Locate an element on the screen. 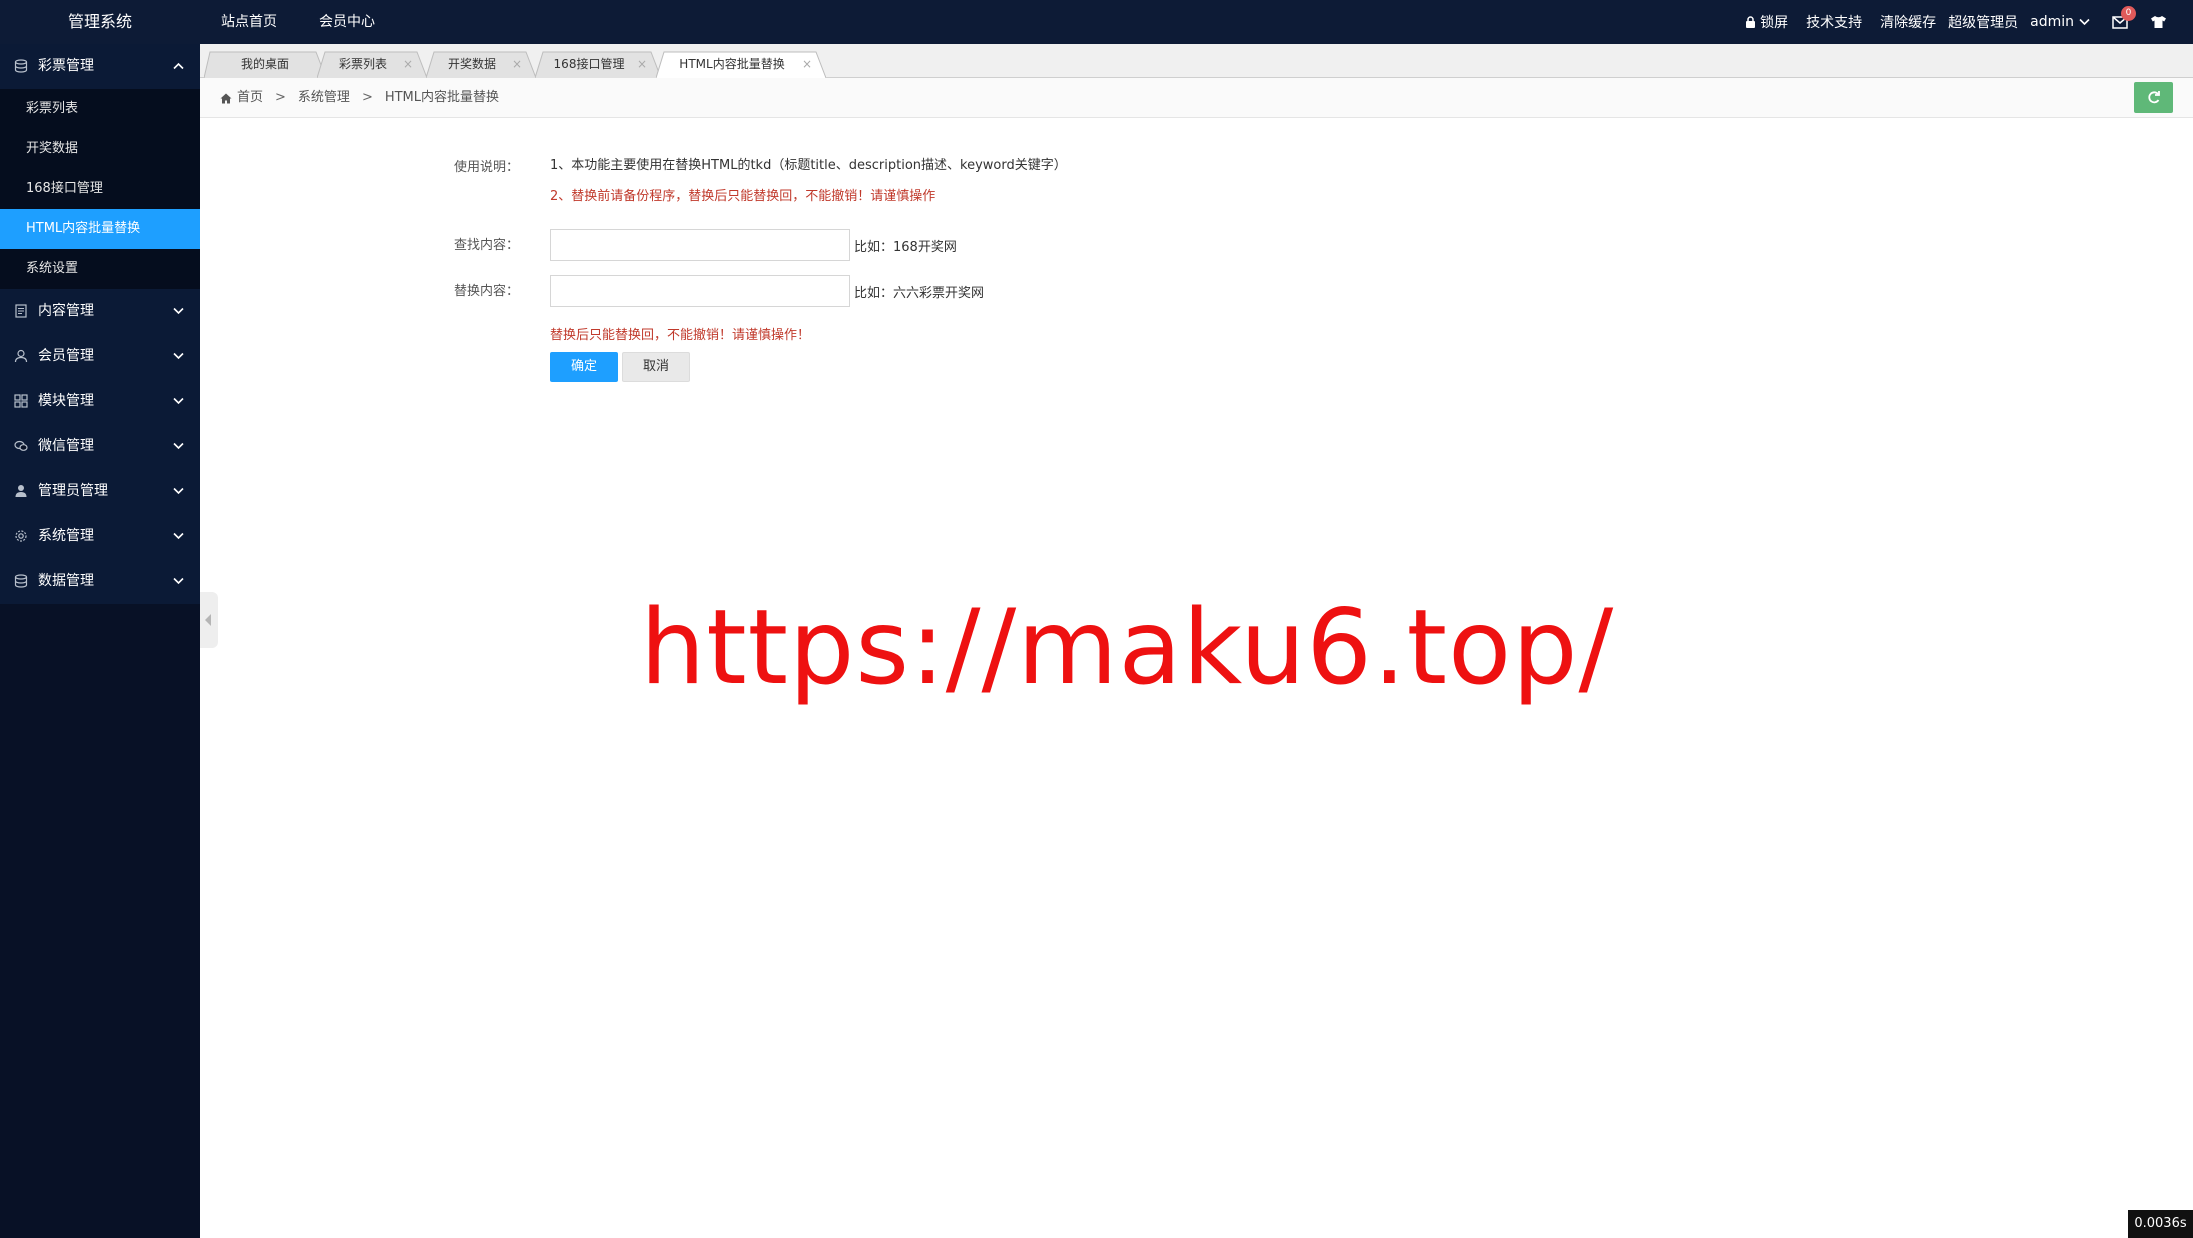  menu-group-label: 模块管理 is located at coordinates (66, 401).